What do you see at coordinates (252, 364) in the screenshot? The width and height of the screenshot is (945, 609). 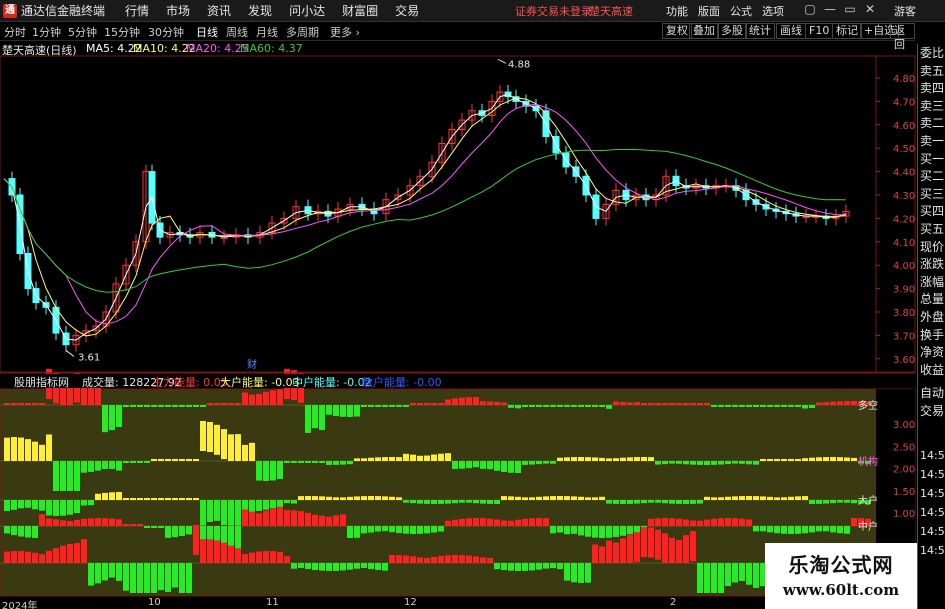 I see `event-marker: 财` at bounding box center [252, 364].